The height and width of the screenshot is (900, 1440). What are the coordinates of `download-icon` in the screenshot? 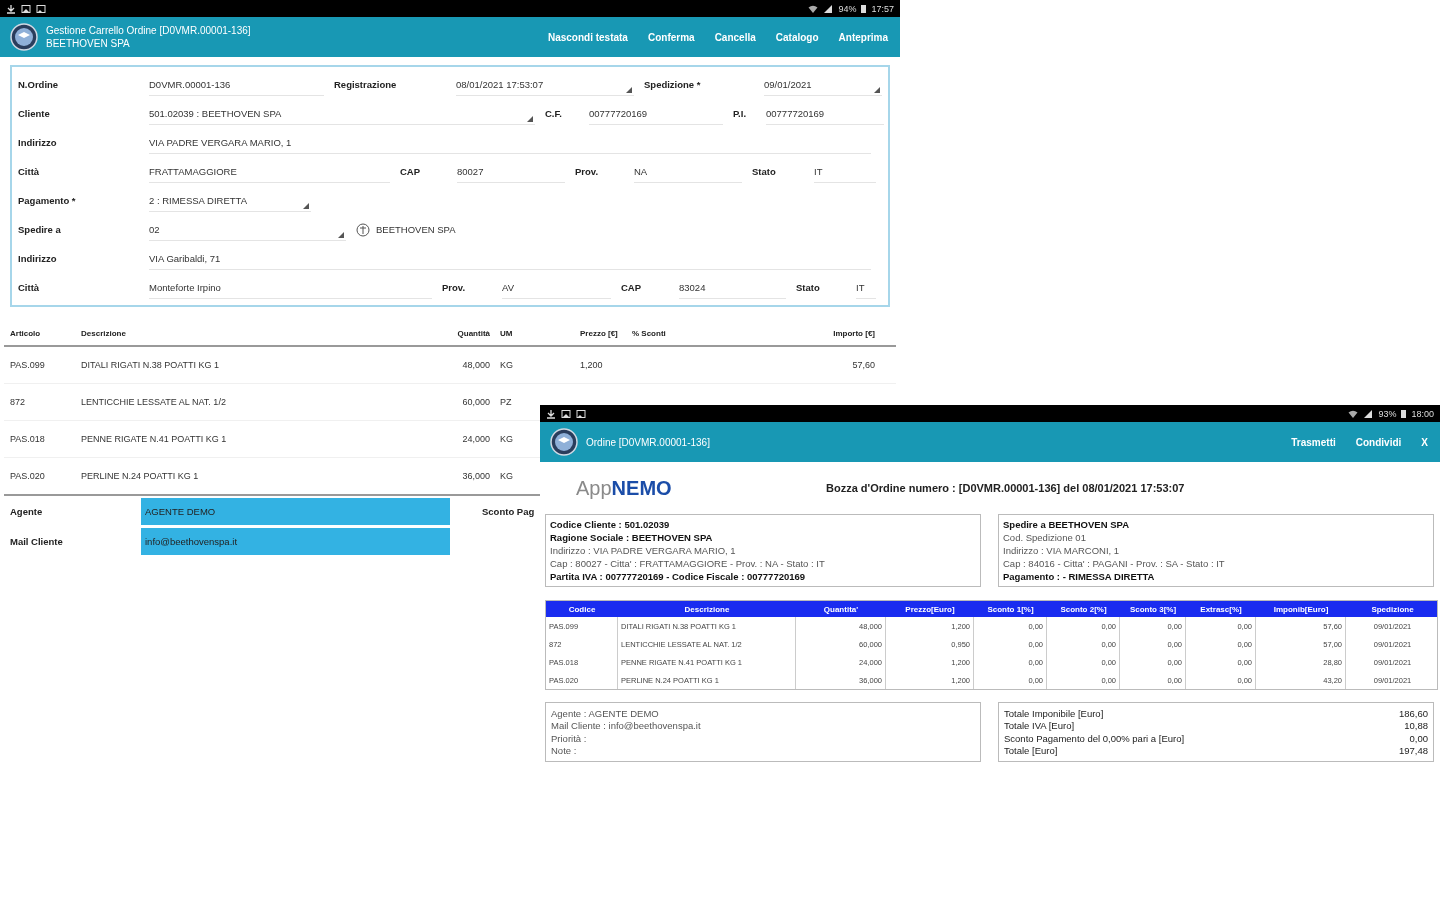 It's located at (551, 413).